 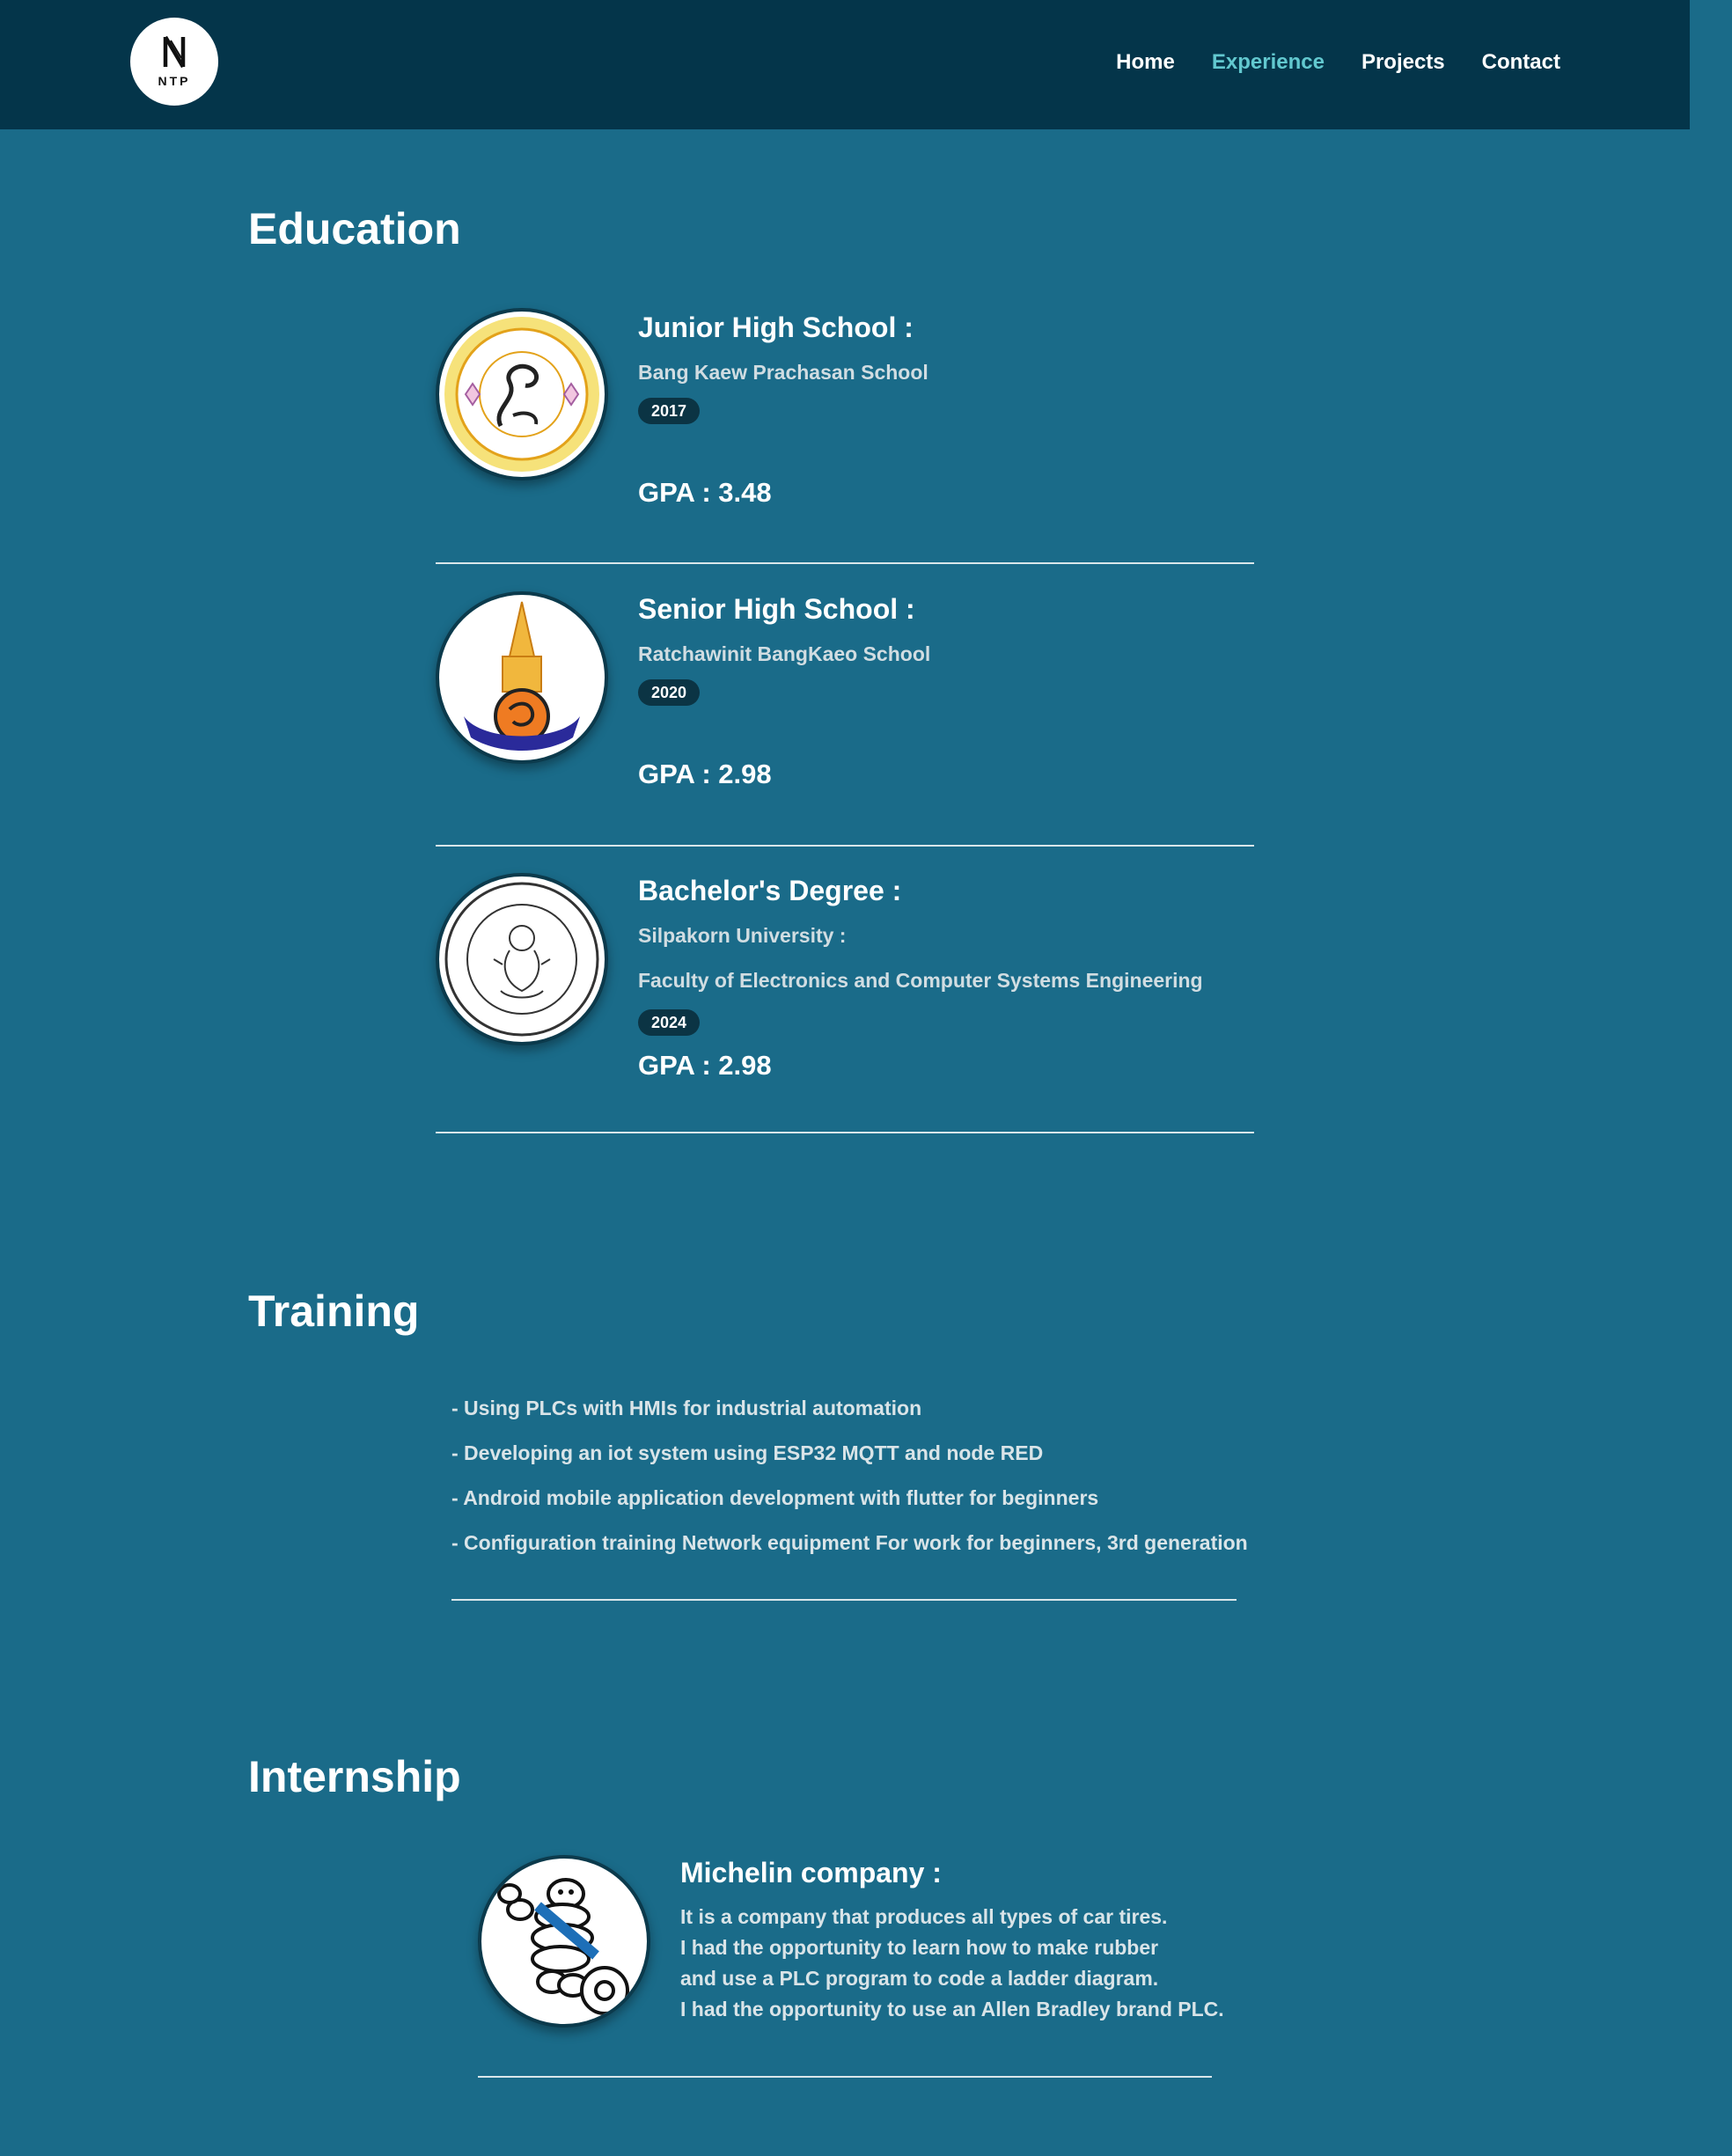 I want to click on school-name: Bang Kaew Prachasan School, so click(x=783, y=372).